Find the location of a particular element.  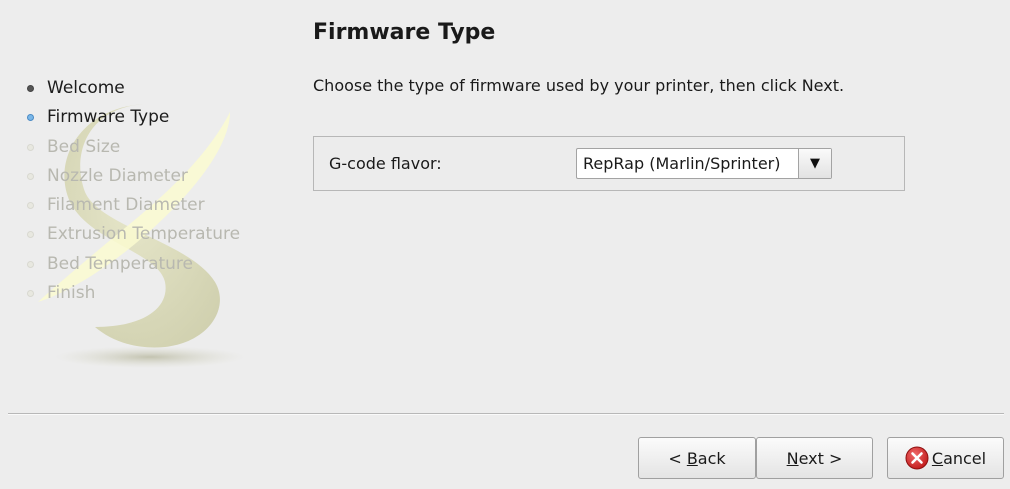

back-button: < Back is located at coordinates (697, 458).